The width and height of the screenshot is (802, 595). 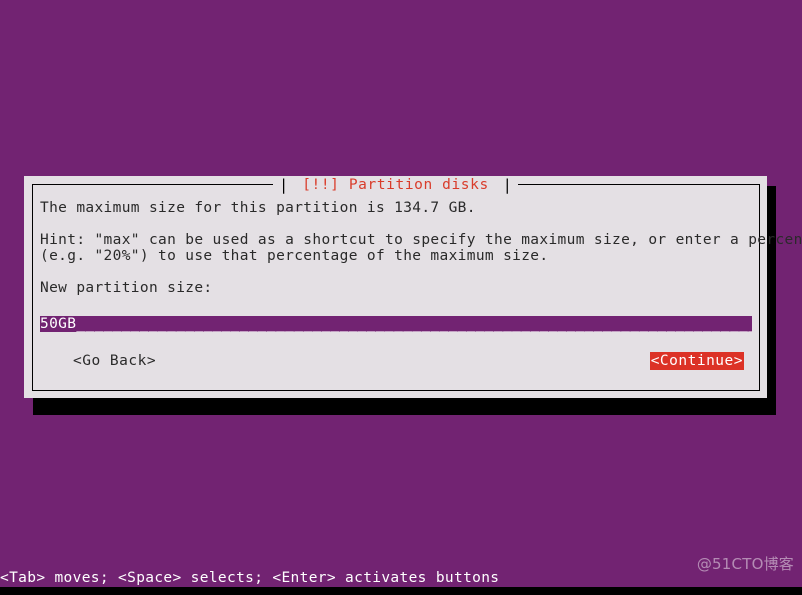 I want to click on go-back-button: <Go Back>, so click(x=114, y=361).